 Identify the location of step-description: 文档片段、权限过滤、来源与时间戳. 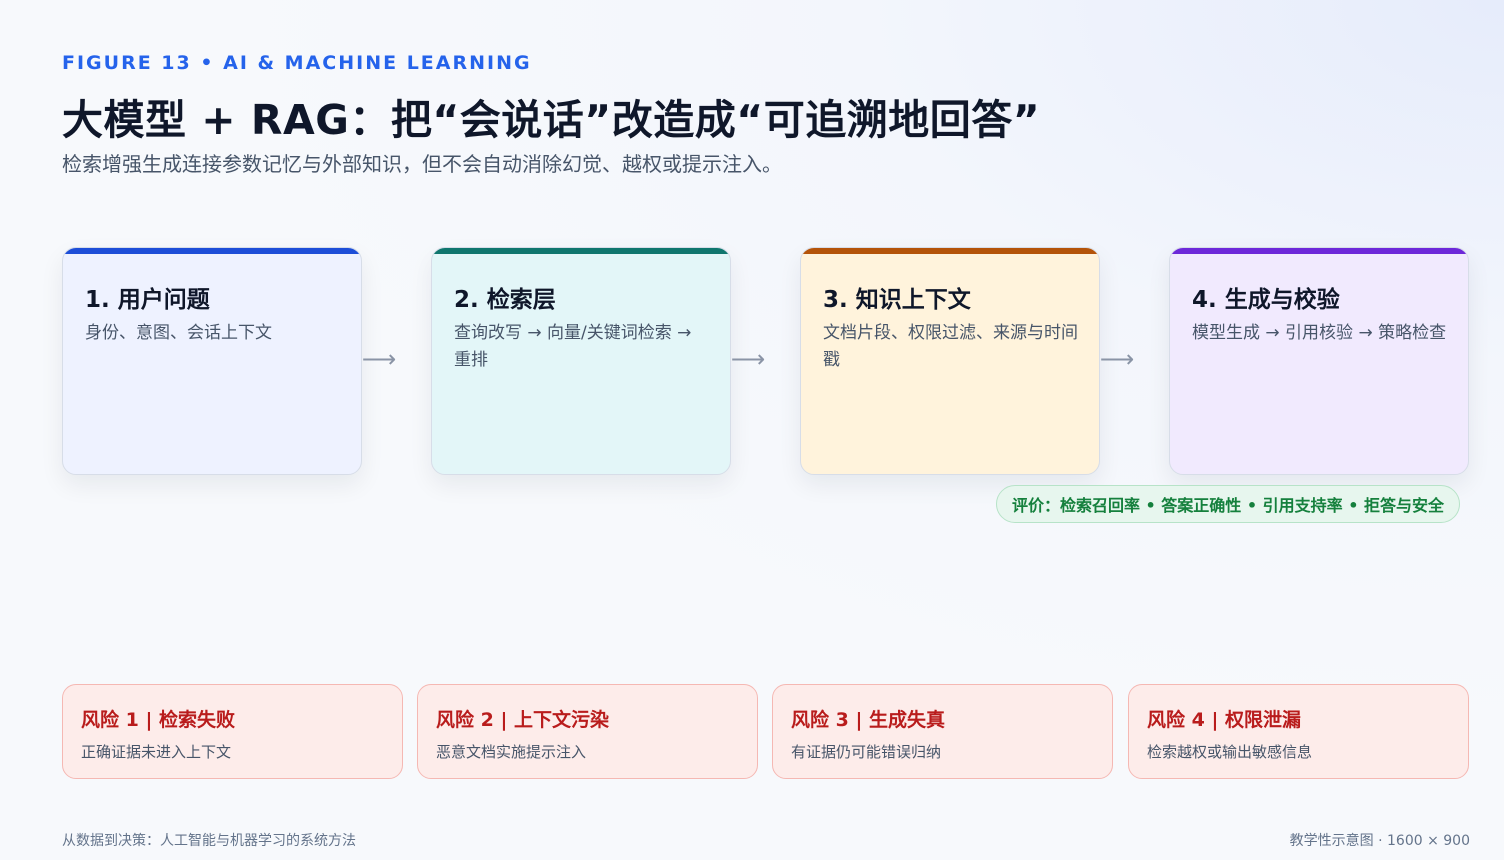
(950, 346).